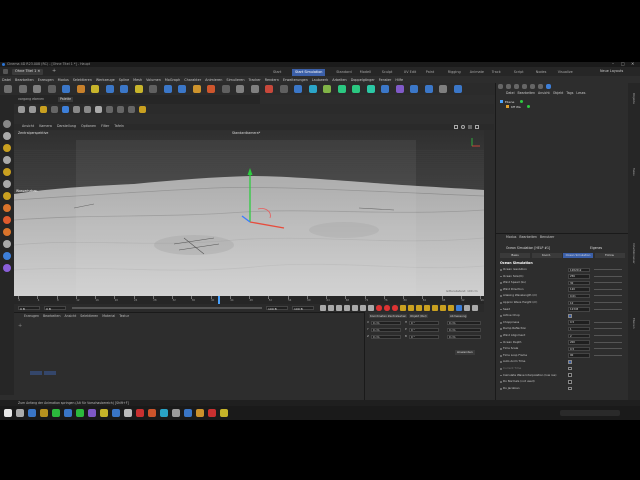 This screenshot has height=480, width=640. What do you see at coordinates (283, 89) in the screenshot?
I see `field-icon` at bounding box center [283, 89].